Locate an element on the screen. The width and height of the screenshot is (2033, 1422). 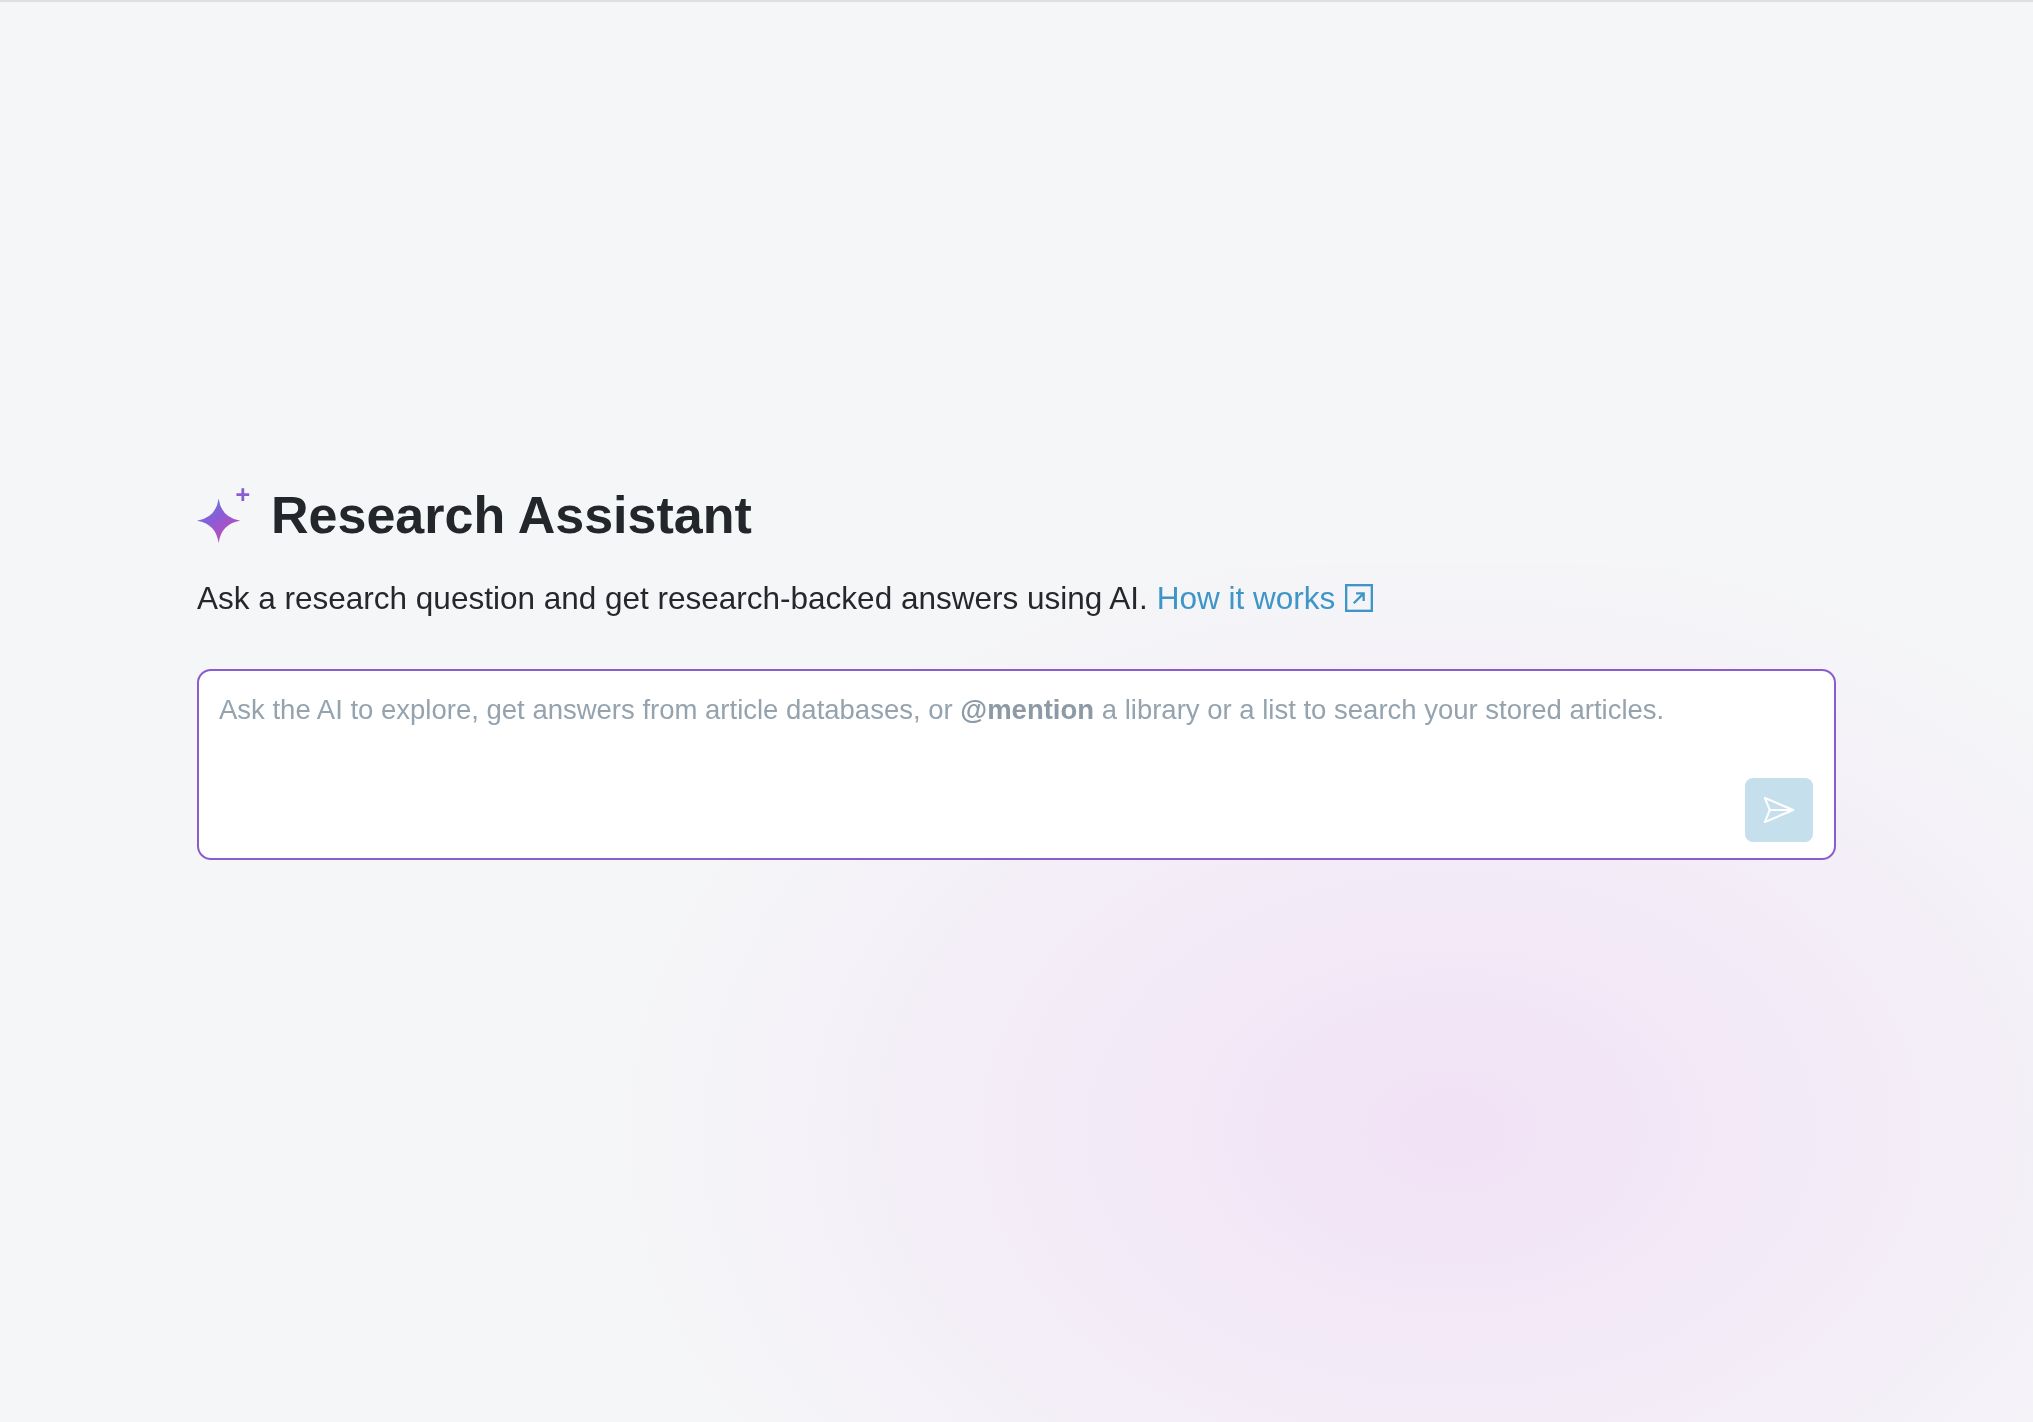
placeholder-text: Ask the AI to explore, get answers from article databases, or @mention a library or a list to search your stored articles. is located at coordinates (942, 710).